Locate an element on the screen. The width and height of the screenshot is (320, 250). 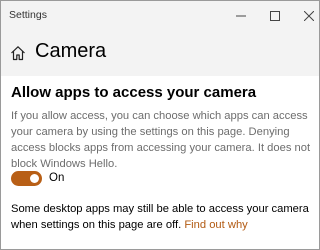
camera-access-toggle is located at coordinates (26, 178).